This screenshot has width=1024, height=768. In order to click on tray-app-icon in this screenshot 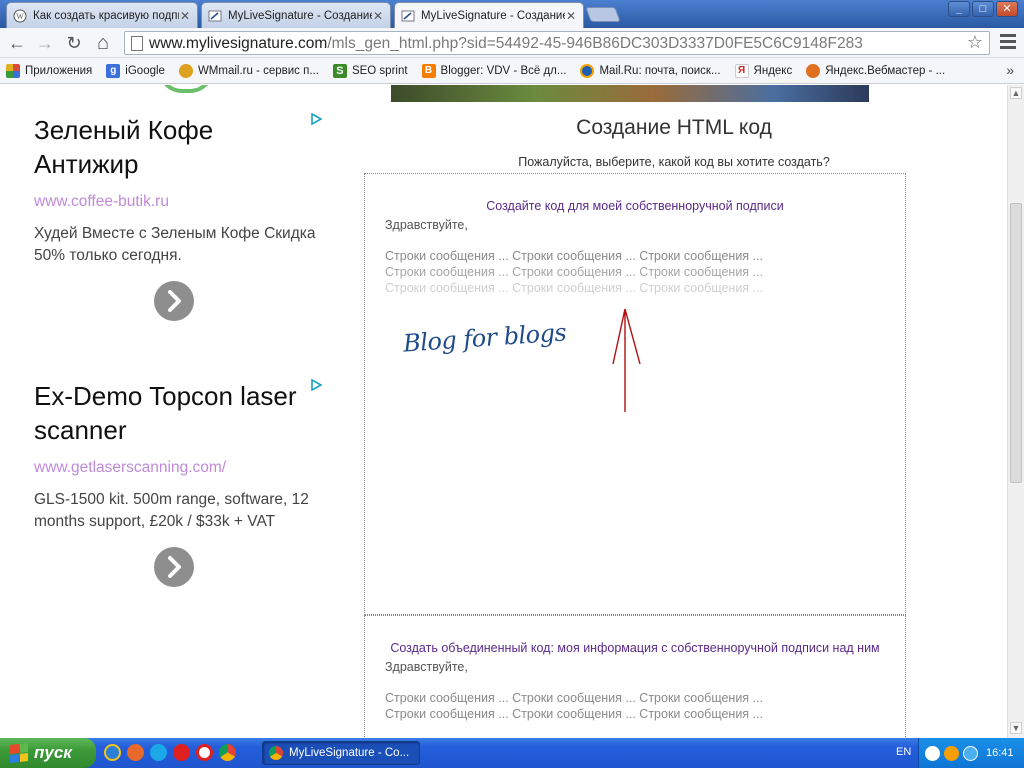, I will do `click(951, 753)`.